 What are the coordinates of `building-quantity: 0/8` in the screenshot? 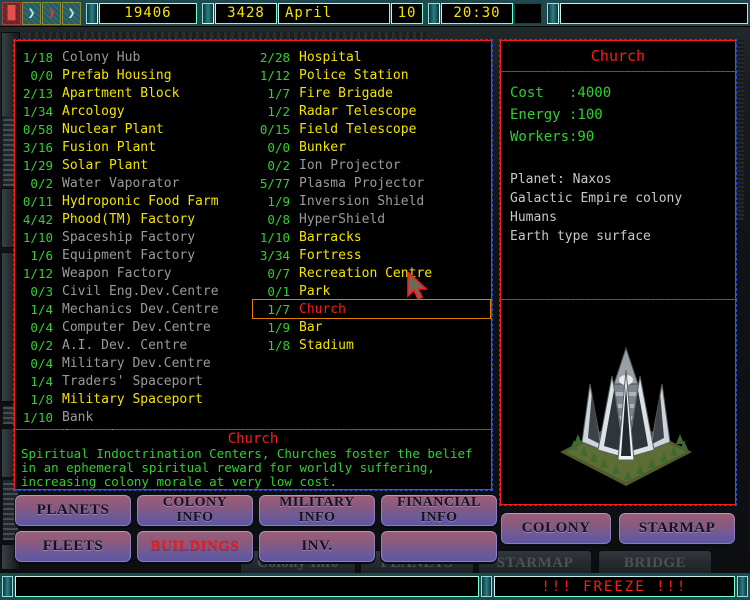 It's located at (278, 219).